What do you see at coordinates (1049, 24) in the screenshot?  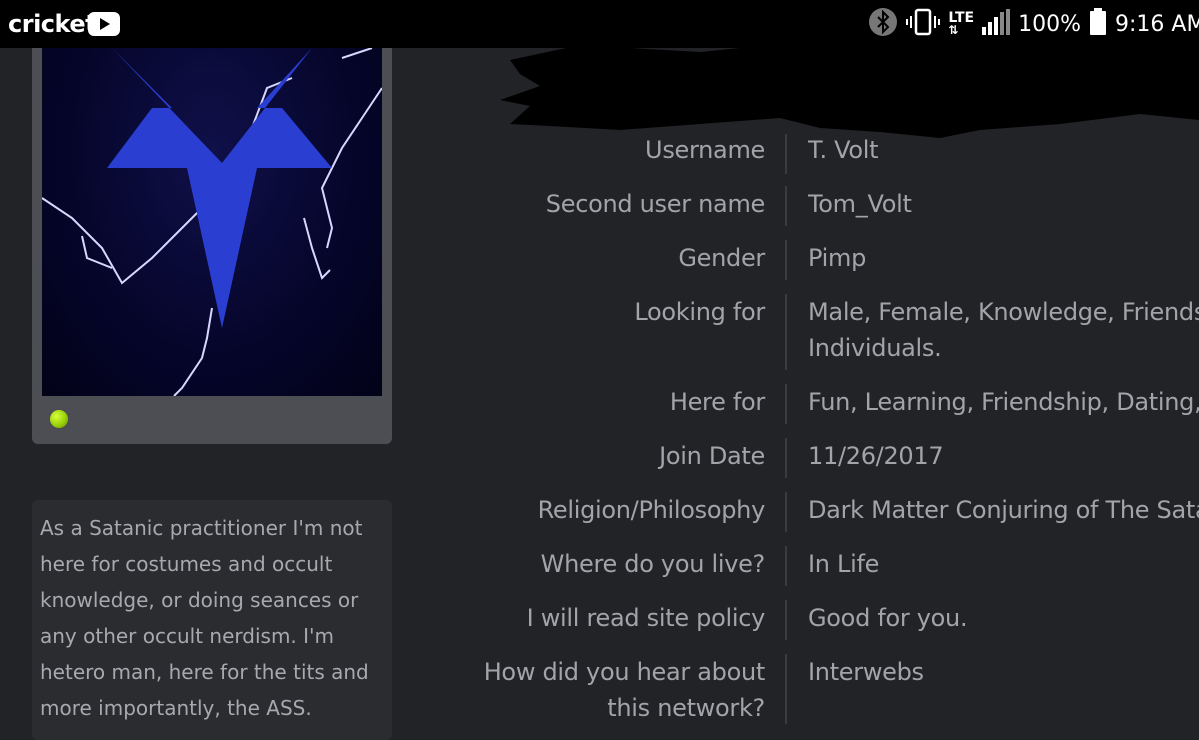 I see `battery-percent: 100%` at bounding box center [1049, 24].